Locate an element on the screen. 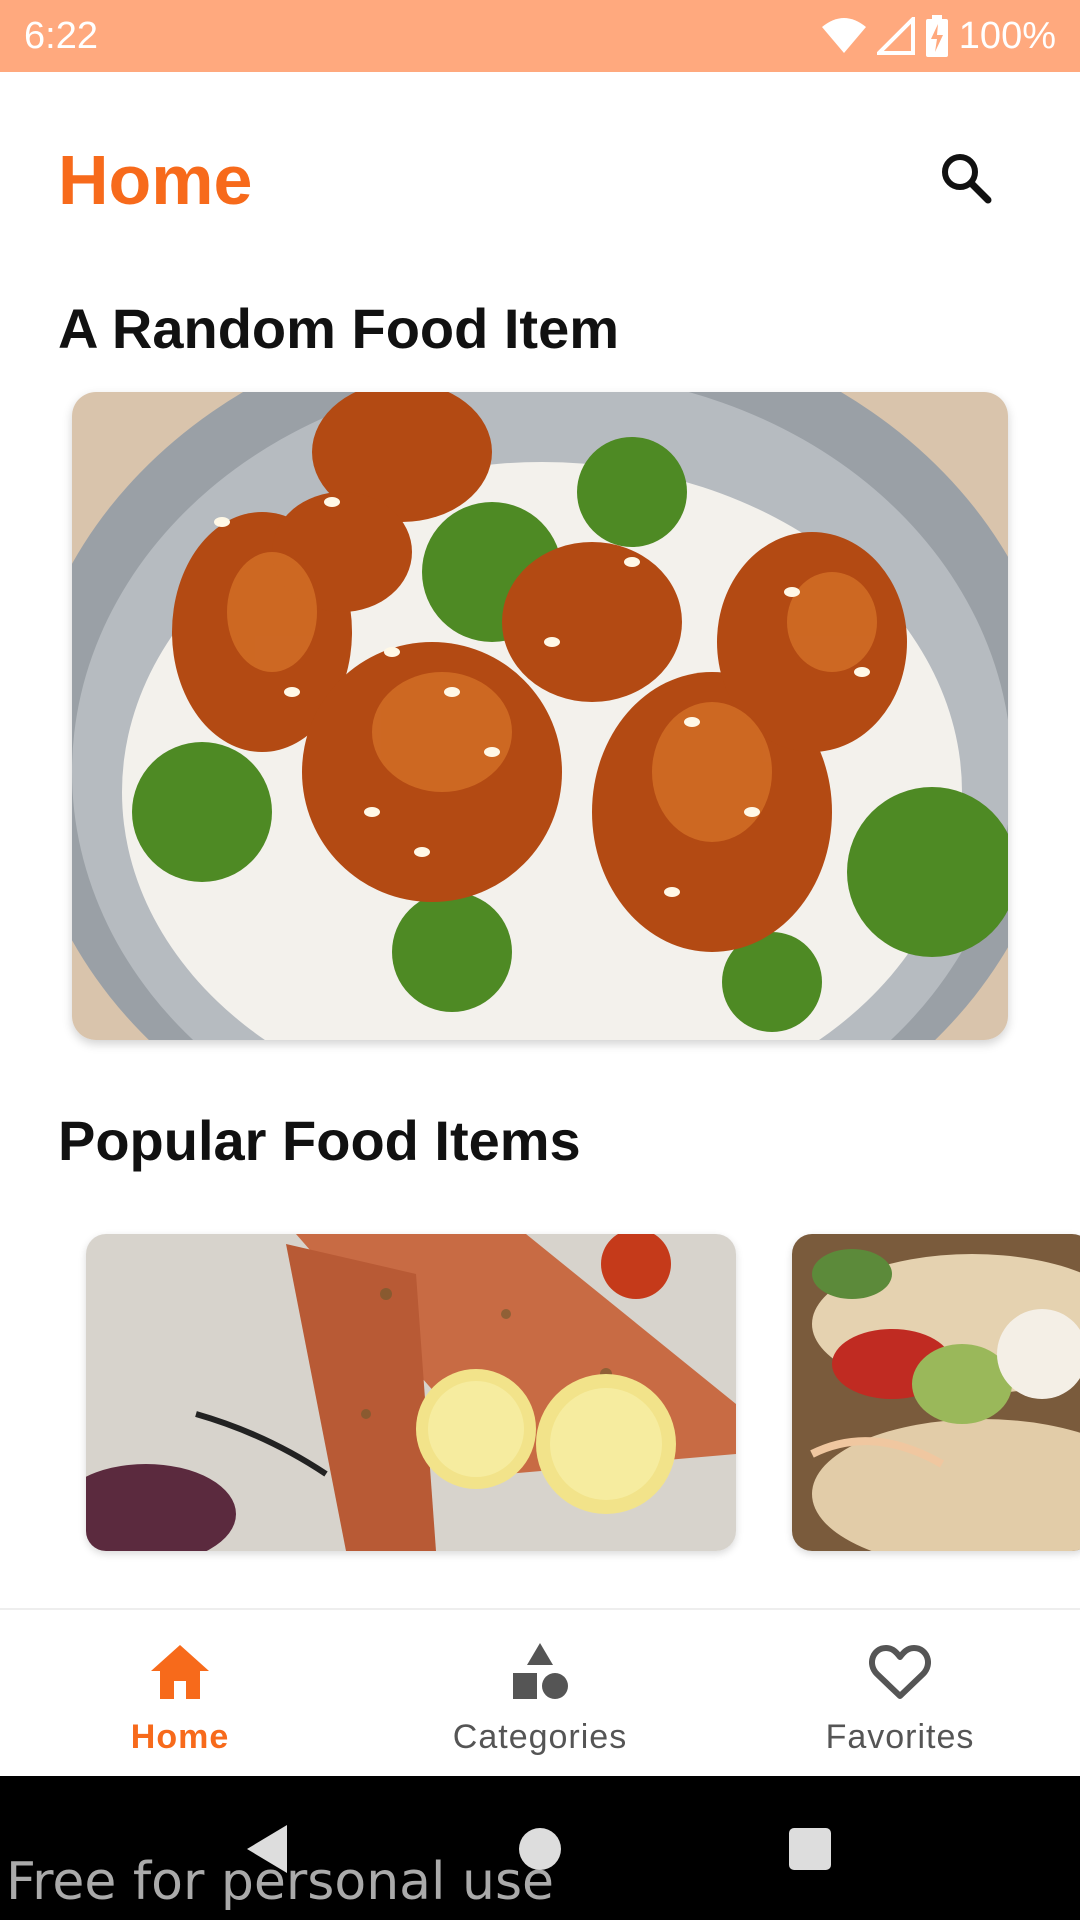  recents-button is located at coordinates (810, 1851).